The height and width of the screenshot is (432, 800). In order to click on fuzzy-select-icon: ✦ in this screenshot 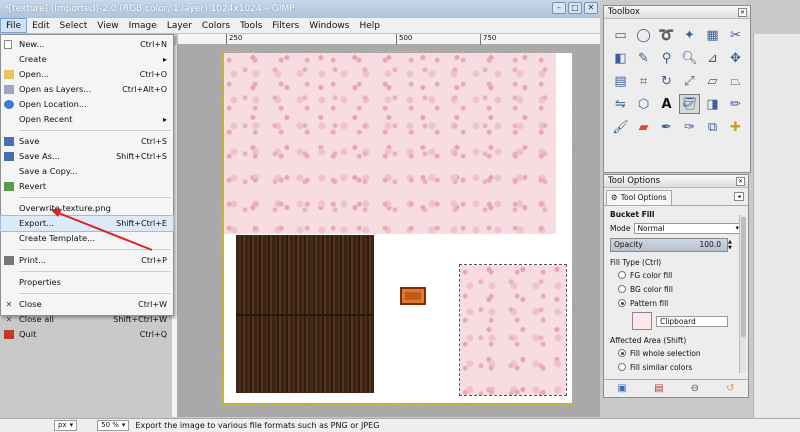, I will do `click(689, 35)`.